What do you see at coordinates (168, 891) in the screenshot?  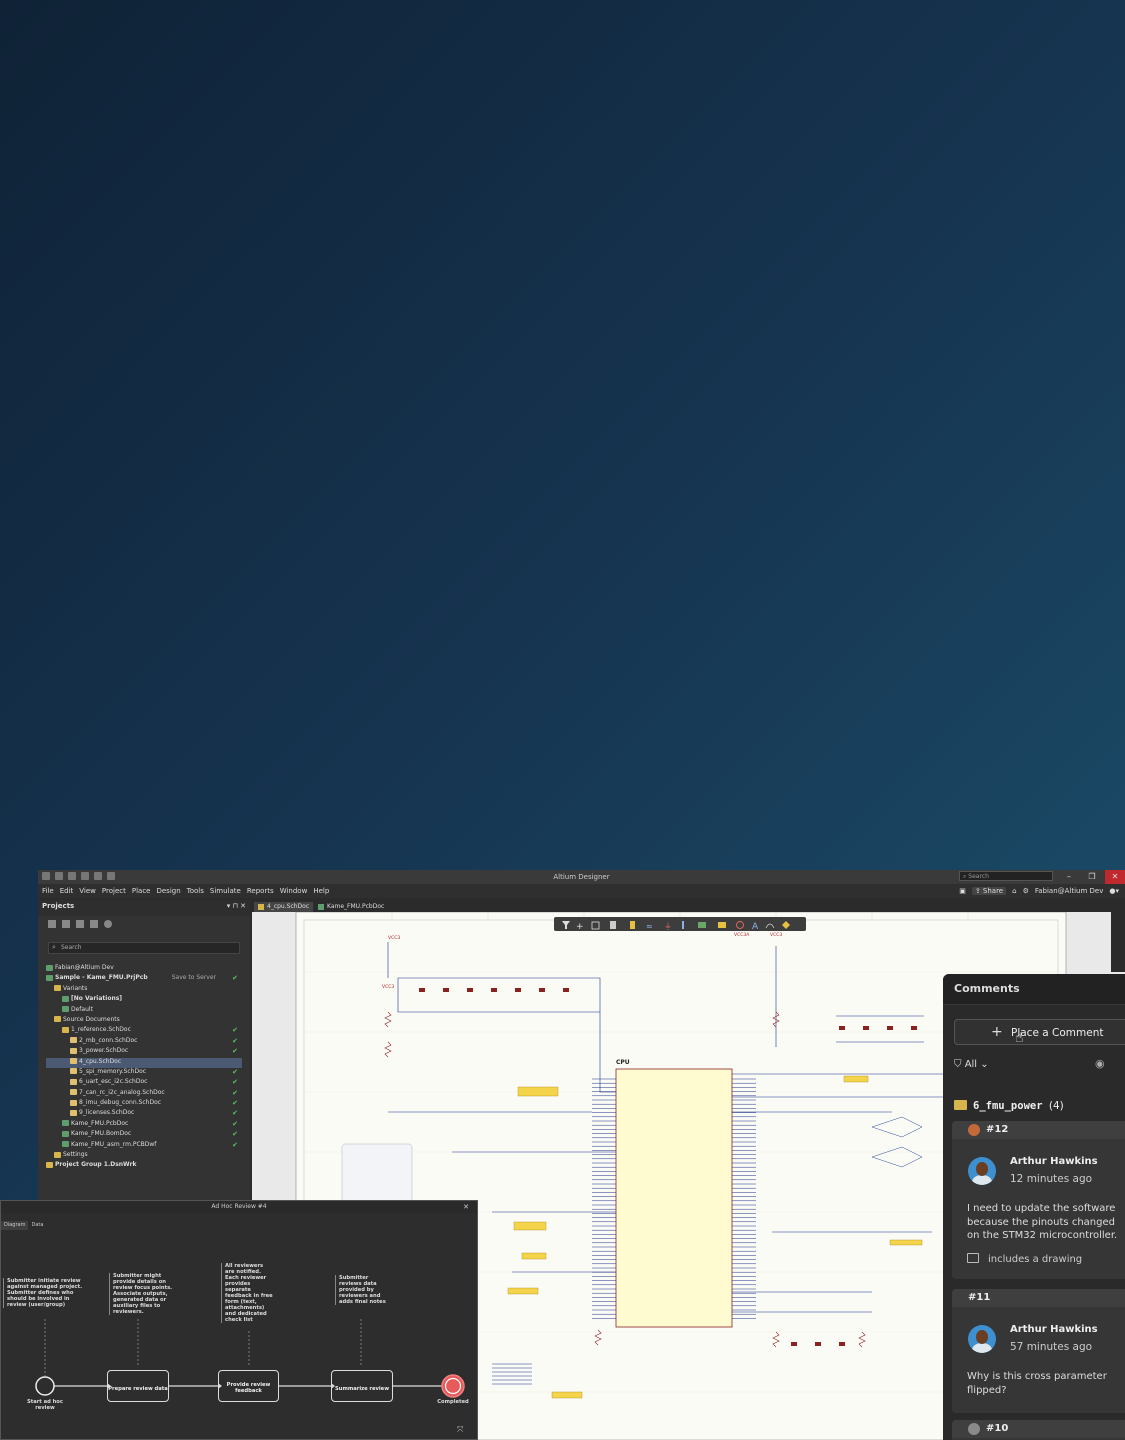 I see `menu-design: Design` at bounding box center [168, 891].